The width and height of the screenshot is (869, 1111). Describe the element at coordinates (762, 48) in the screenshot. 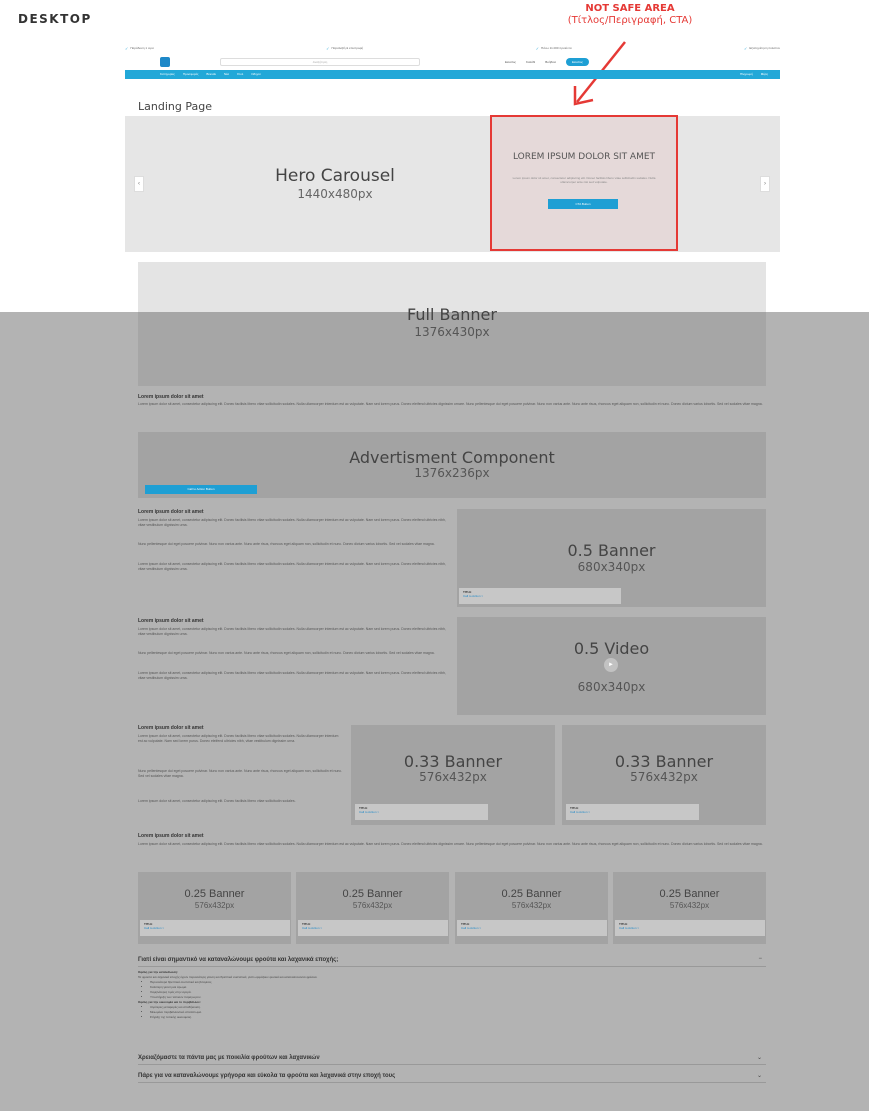

I see `usp-item: Εξυπηρέτηση πελατών` at that location.